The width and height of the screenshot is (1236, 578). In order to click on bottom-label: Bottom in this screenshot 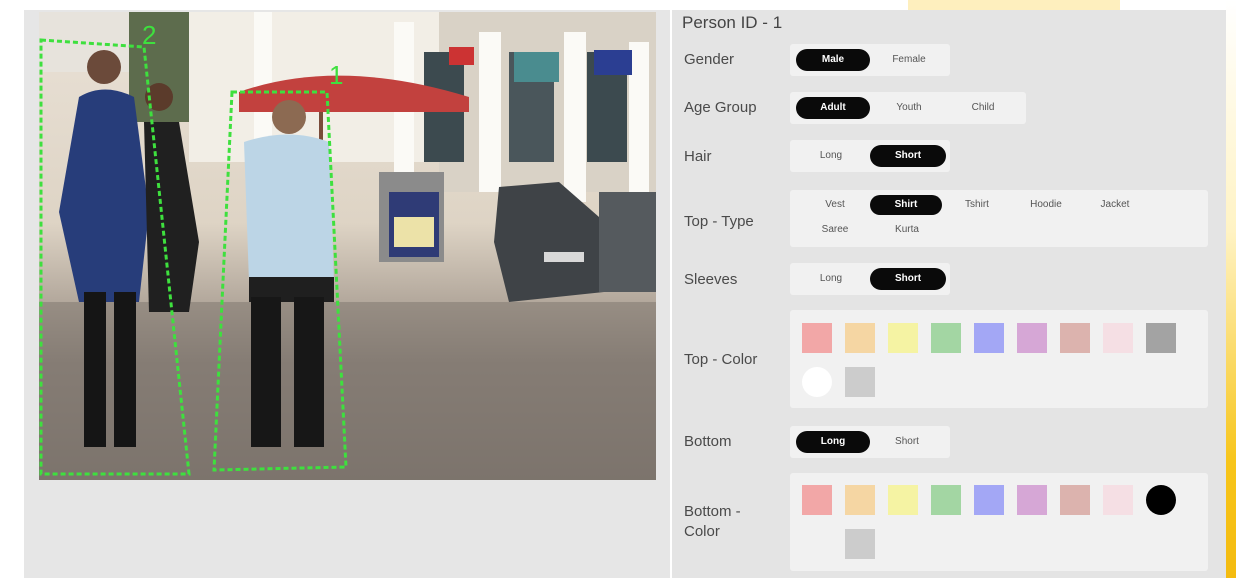, I will do `click(708, 441)`.